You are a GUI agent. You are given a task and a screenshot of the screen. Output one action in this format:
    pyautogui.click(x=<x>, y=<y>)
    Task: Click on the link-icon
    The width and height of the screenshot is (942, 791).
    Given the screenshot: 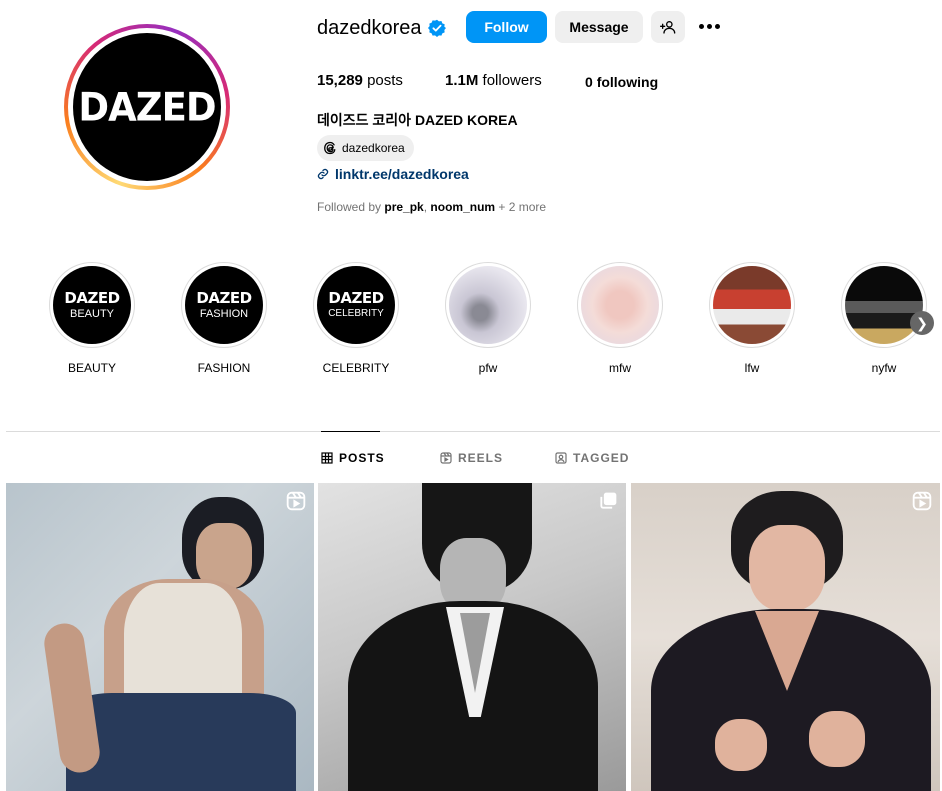 What is the action you would take?
    pyautogui.click(x=323, y=174)
    